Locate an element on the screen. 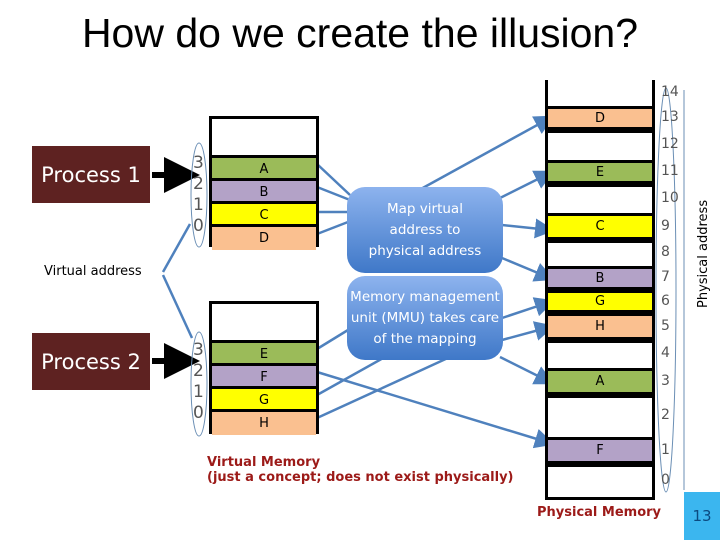 This screenshot has width=720, height=540. physical-frame-g: G is located at coordinates (600, 301).